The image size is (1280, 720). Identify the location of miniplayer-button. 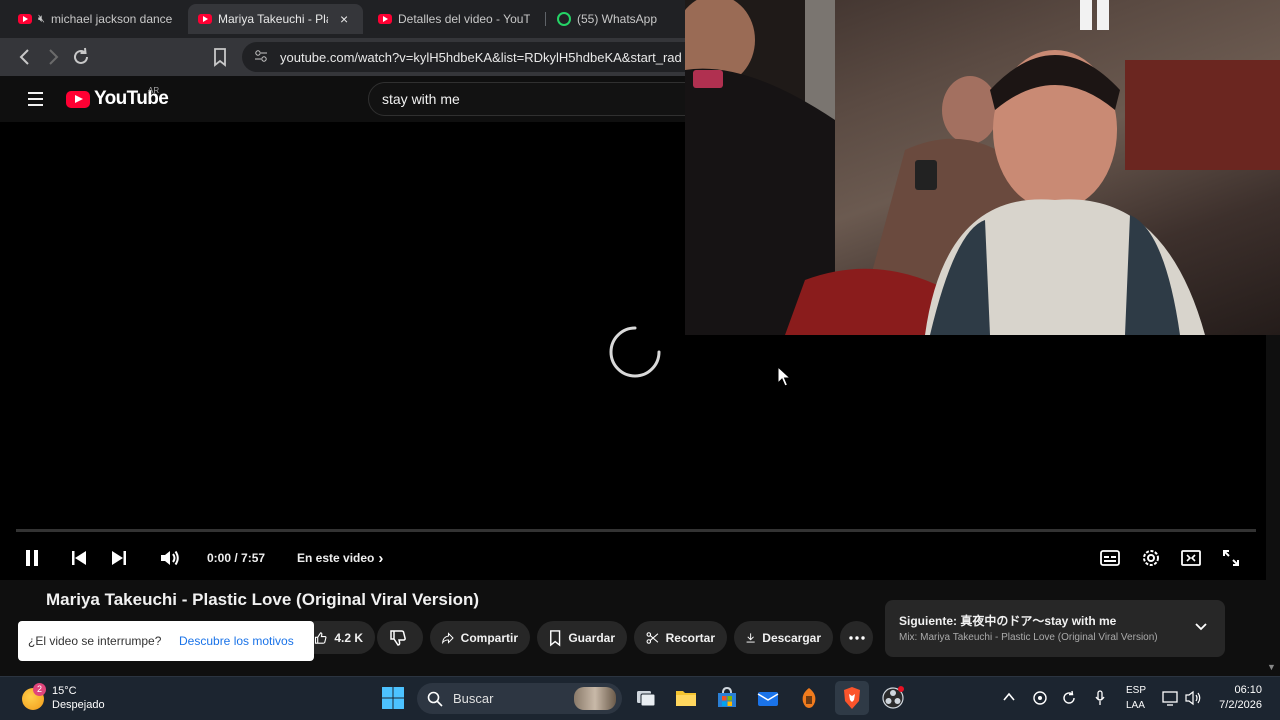
(1191, 558).